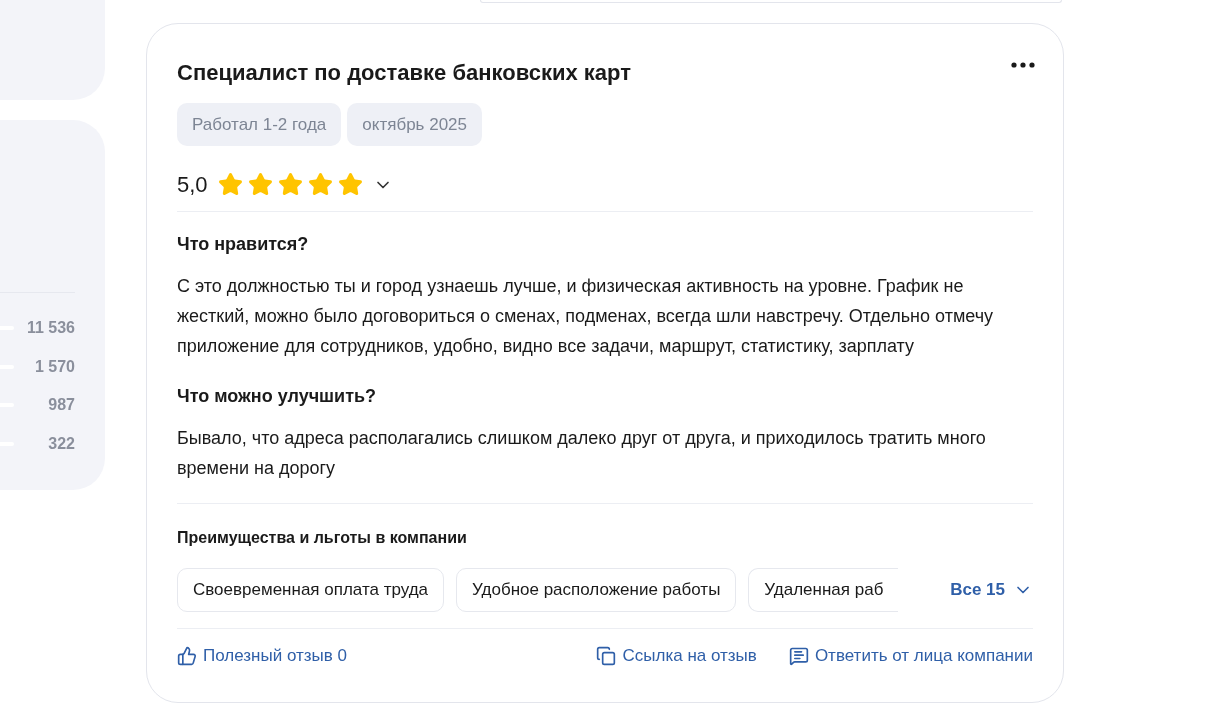 This screenshot has height=703, width=1210. Describe the element at coordinates (676, 655) in the screenshot. I see `action-link: Ссылка на отзыв` at that location.